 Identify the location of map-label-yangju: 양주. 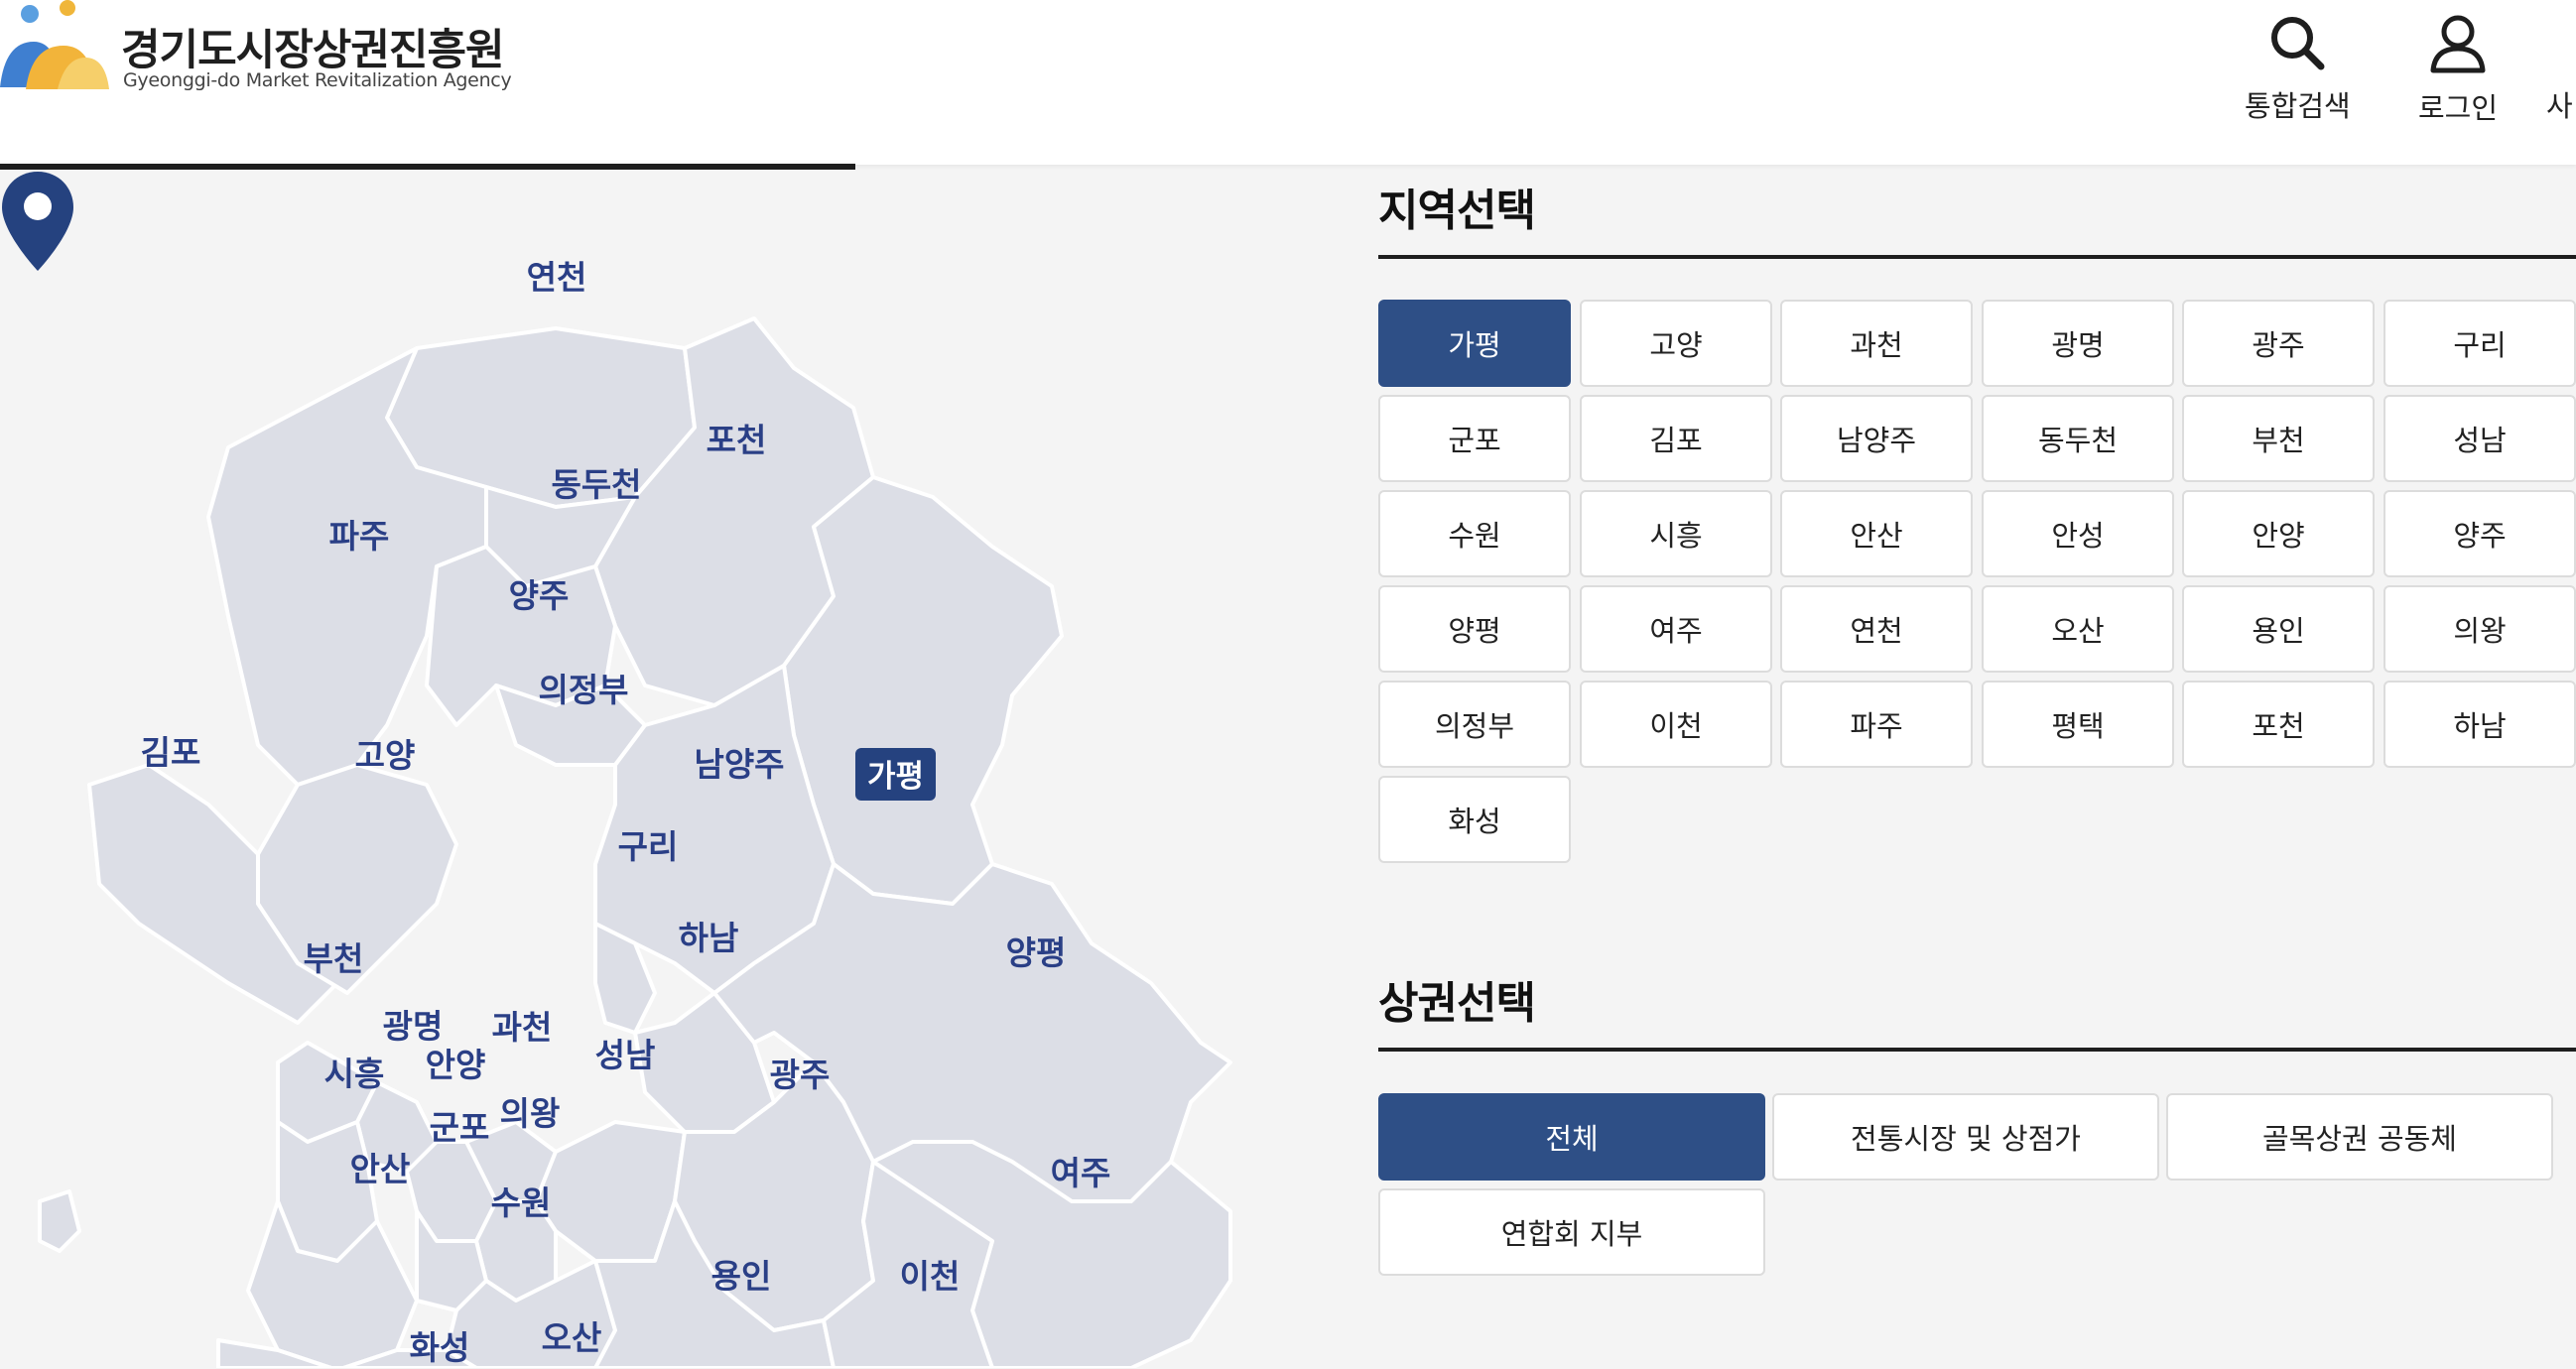
(540, 593).